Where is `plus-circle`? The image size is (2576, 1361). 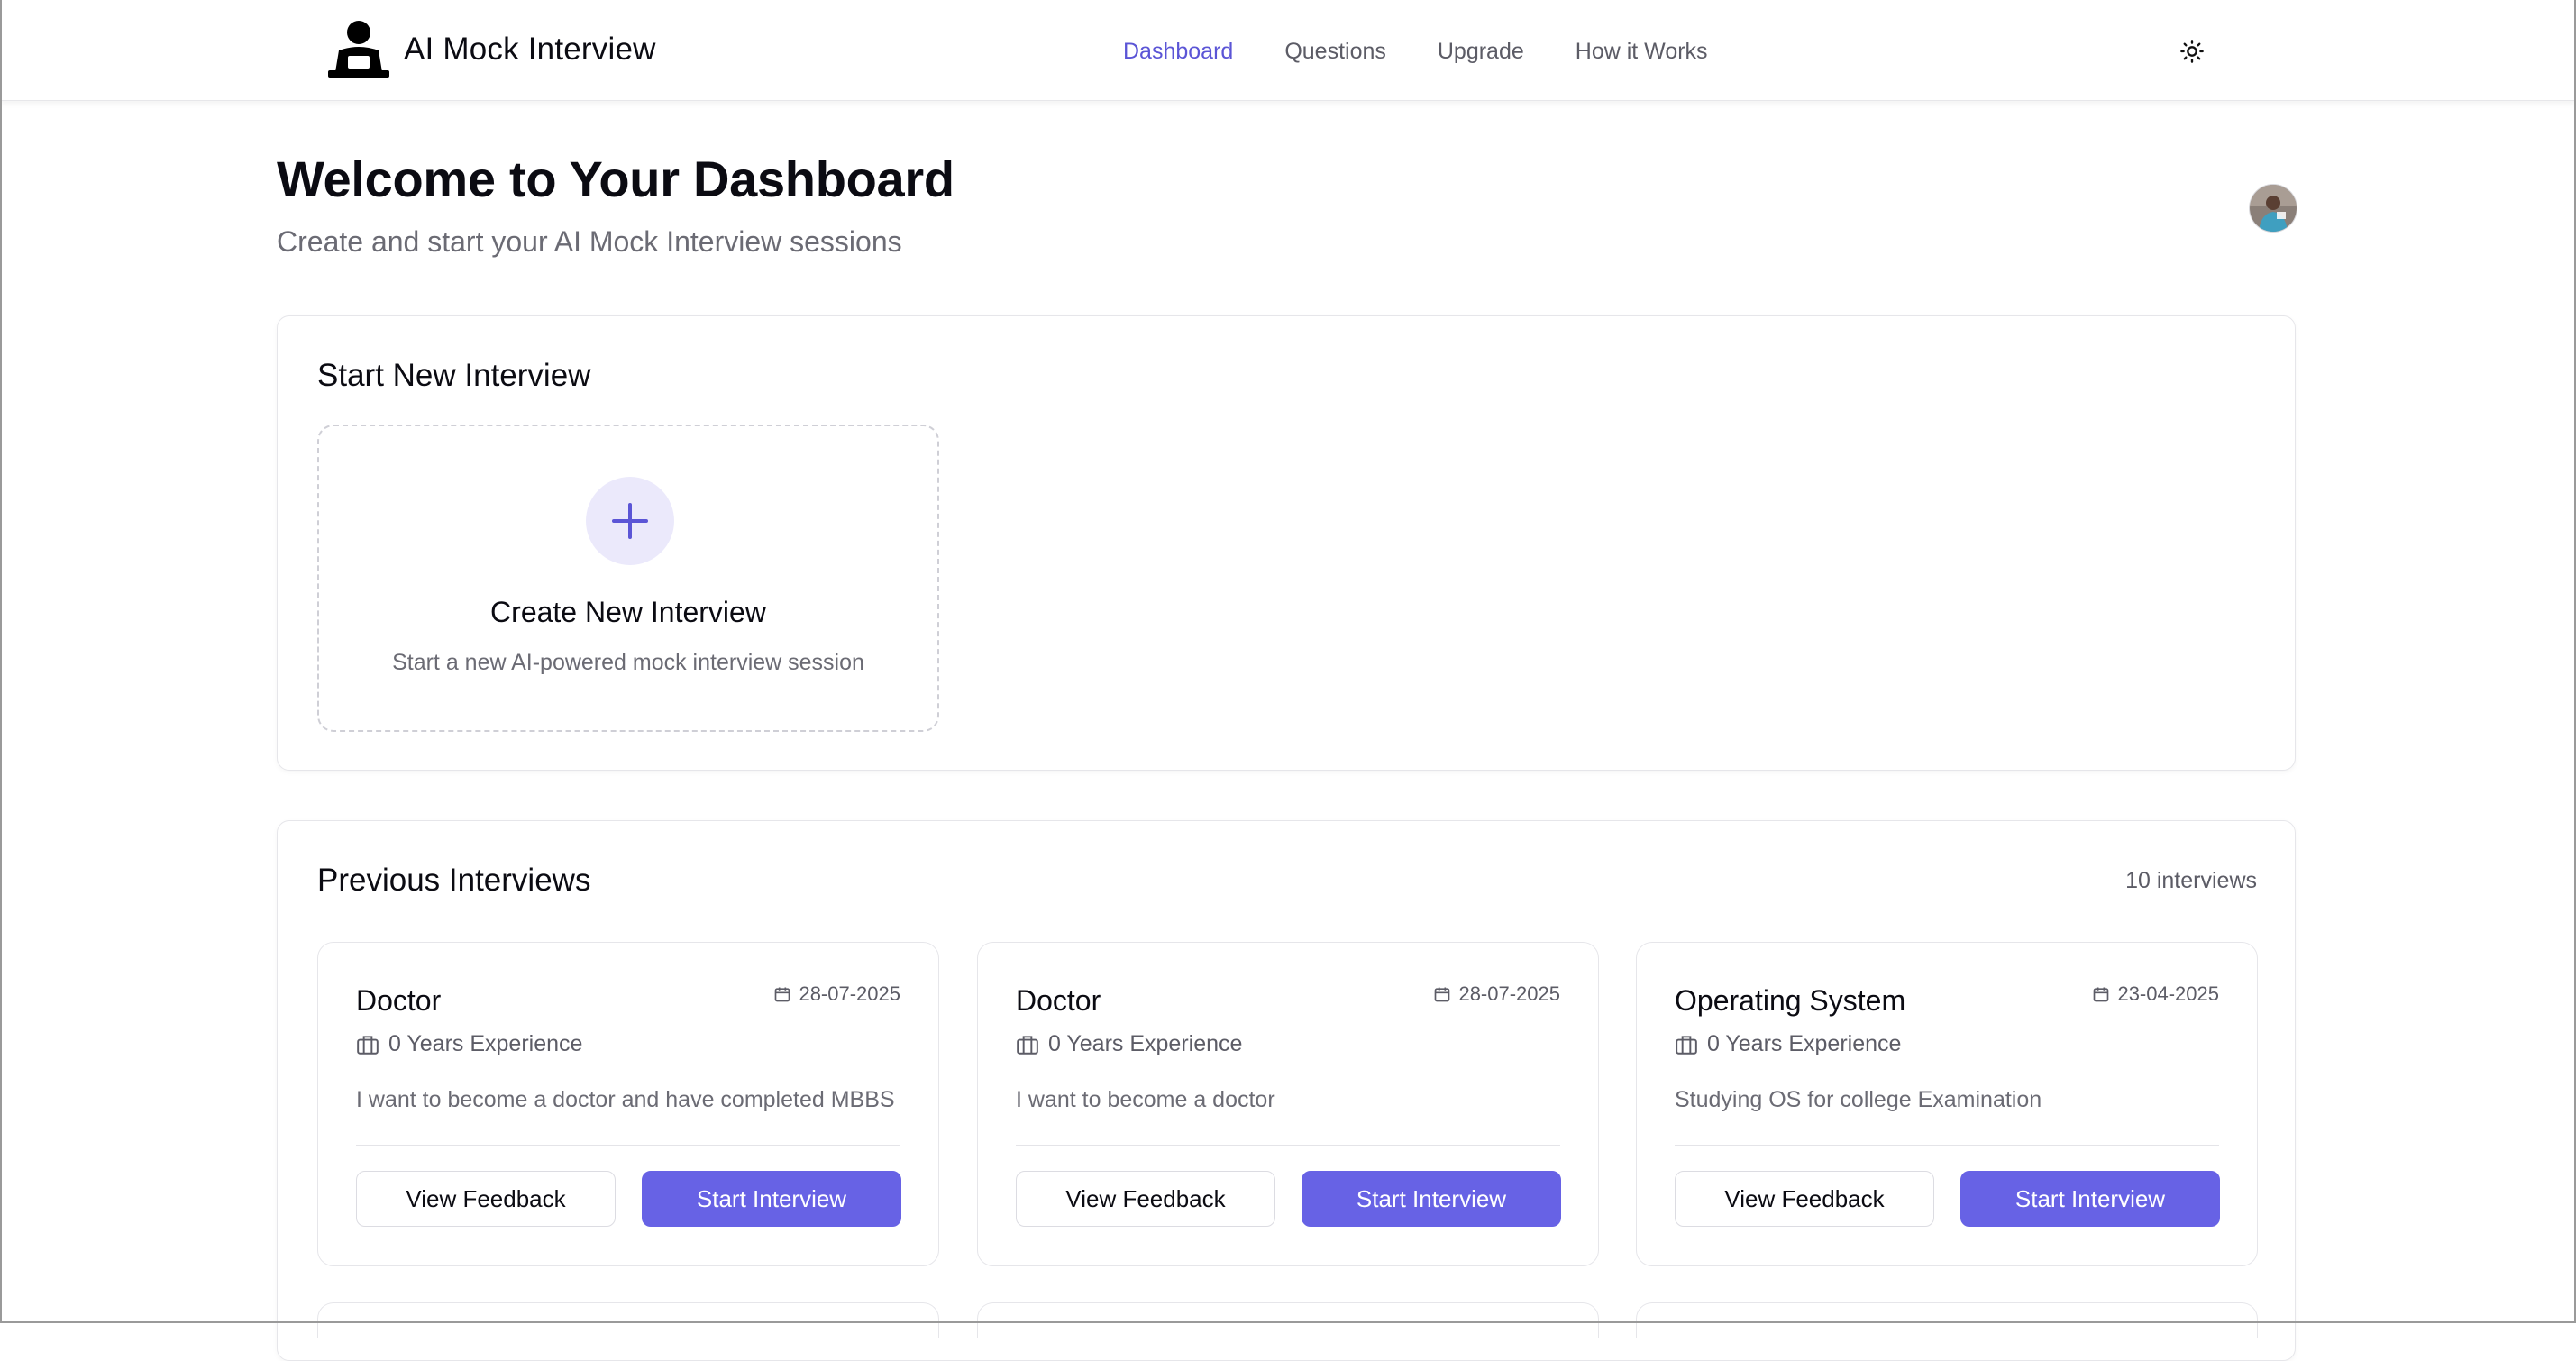 plus-circle is located at coordinates (630, 521).